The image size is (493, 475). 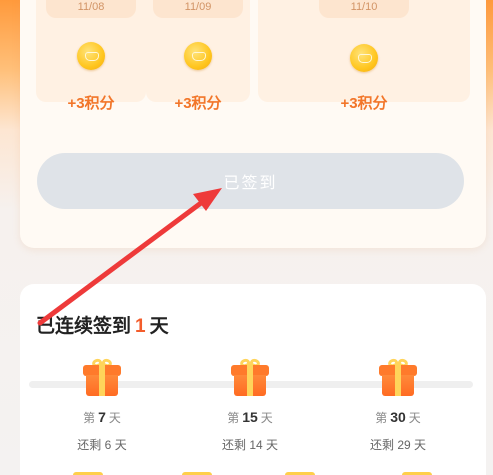 I want to click on tile-date: 11/08, so click(x=91, y=9).